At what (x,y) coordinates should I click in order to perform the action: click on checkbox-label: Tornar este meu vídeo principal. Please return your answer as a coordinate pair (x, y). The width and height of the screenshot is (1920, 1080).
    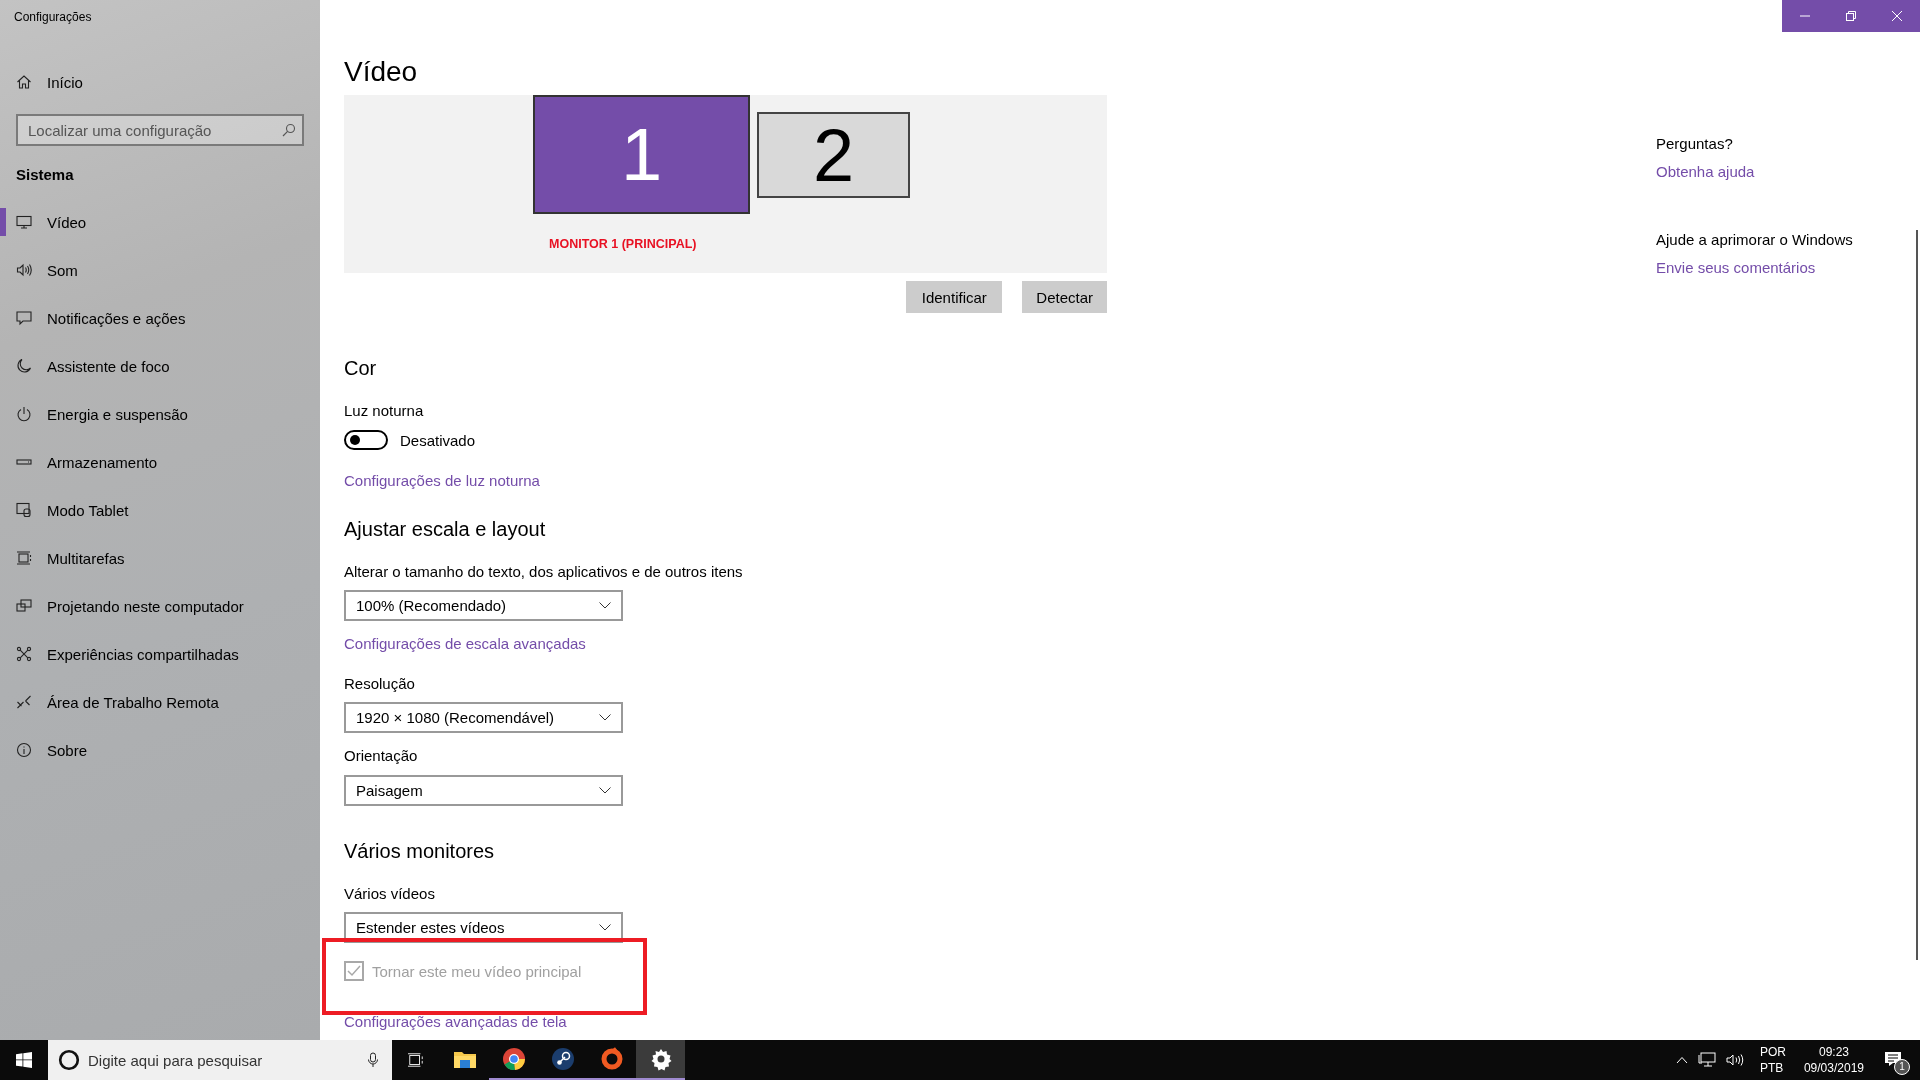
    Looking at the image, I should click on (477, 971).